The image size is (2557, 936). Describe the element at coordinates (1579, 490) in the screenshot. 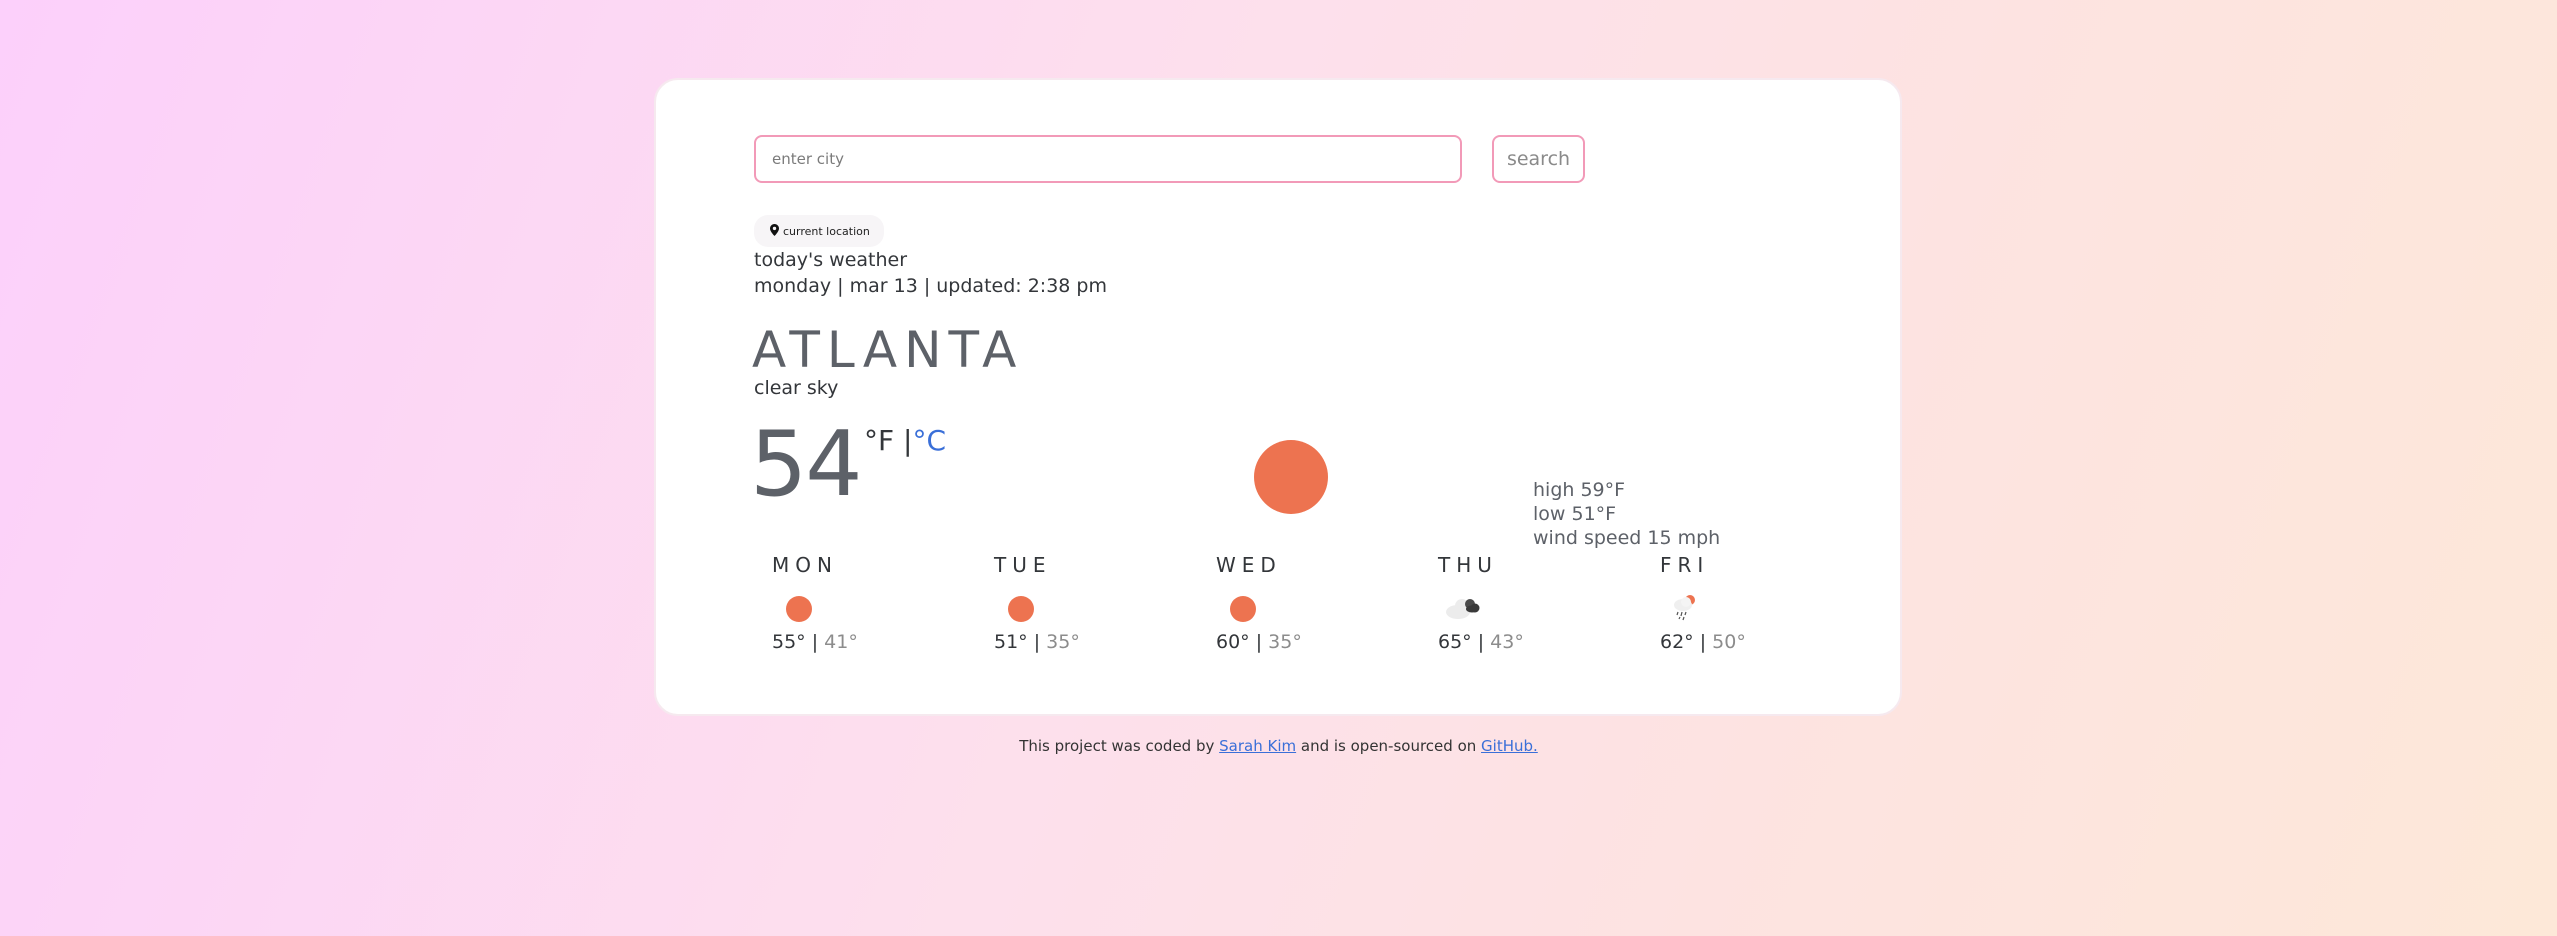

I see `high-temperature: high 59°F` at that location.